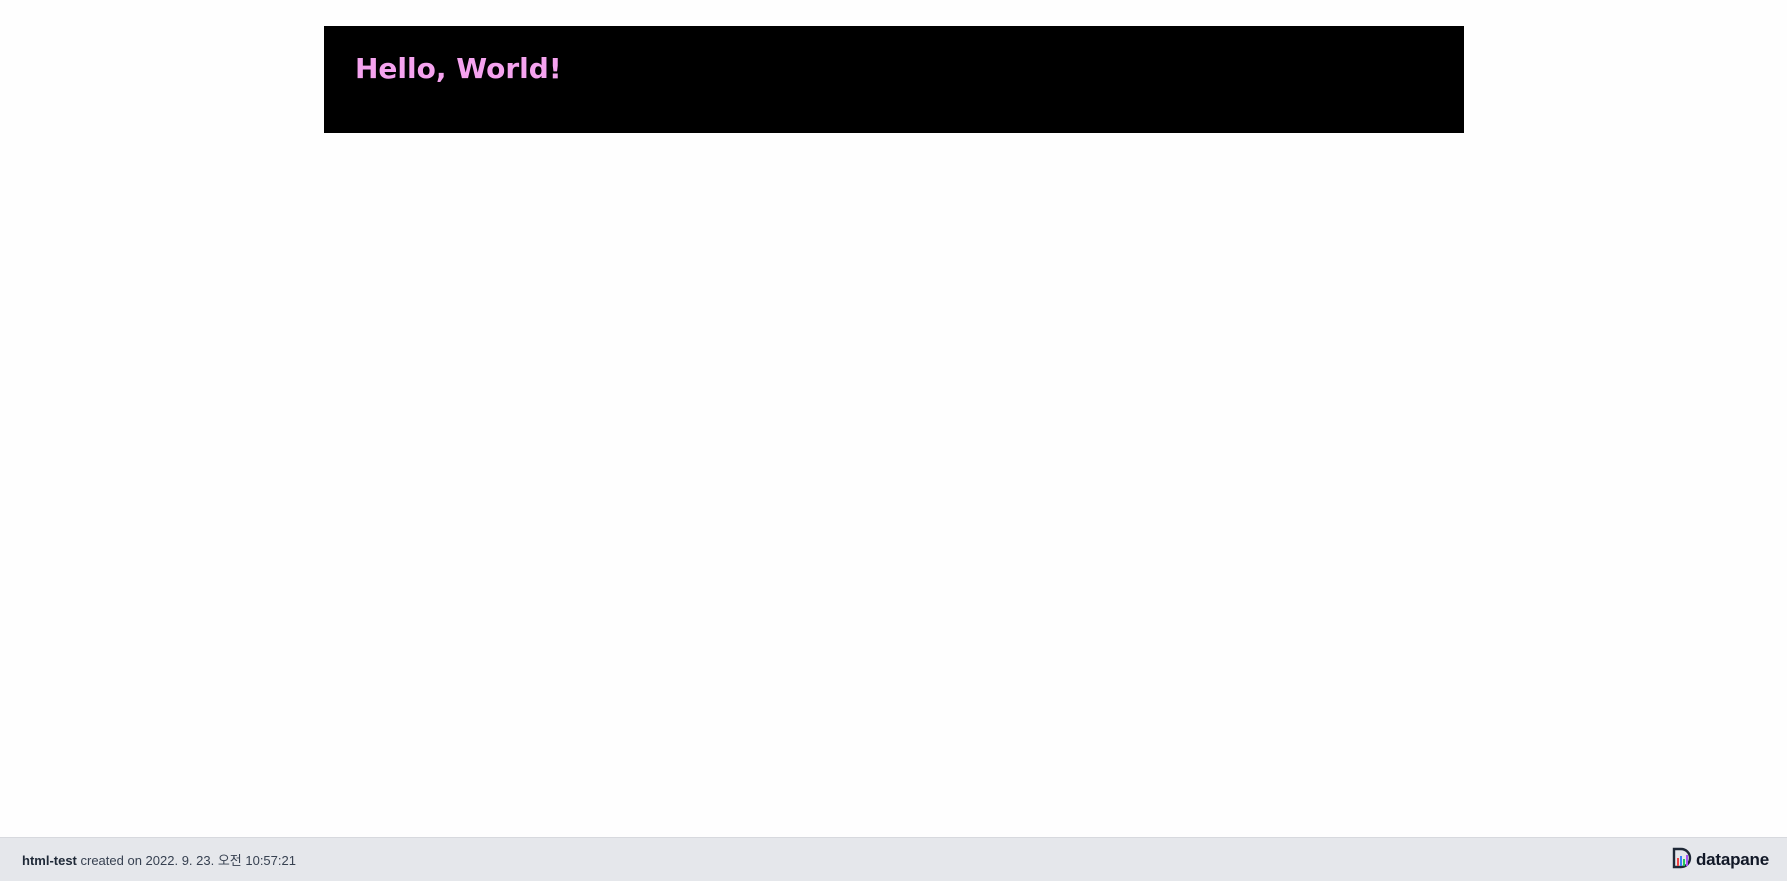 The image size is (1787, 881). I want to click on report-name: html-test, so click(49, 860).